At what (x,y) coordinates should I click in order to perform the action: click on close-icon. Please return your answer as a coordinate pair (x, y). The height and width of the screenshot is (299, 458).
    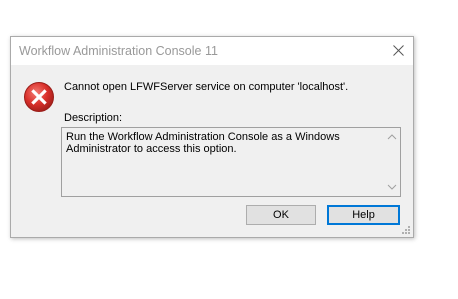
    Looking at the image, I should click on (398, 50).